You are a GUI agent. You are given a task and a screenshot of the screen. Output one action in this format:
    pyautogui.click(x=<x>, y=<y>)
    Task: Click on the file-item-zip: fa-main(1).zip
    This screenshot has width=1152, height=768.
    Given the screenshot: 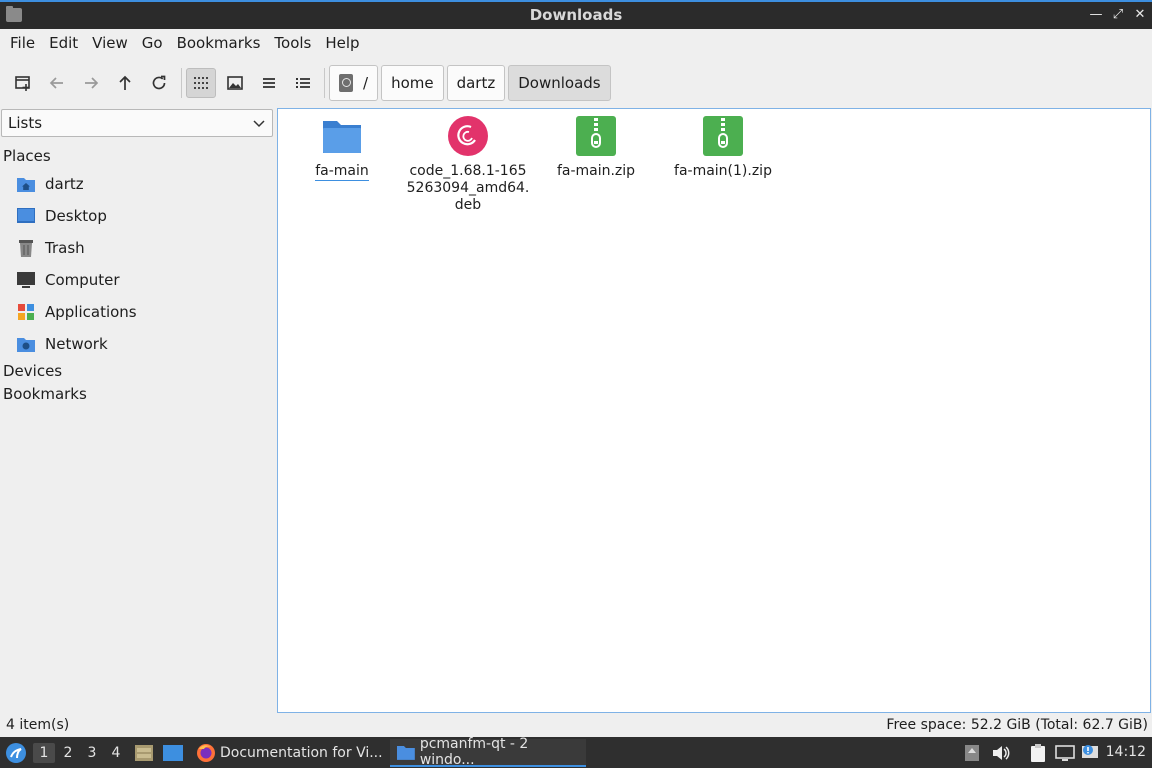 What is the action you would take?
    pyautogui.click(x=723, y=144)
    